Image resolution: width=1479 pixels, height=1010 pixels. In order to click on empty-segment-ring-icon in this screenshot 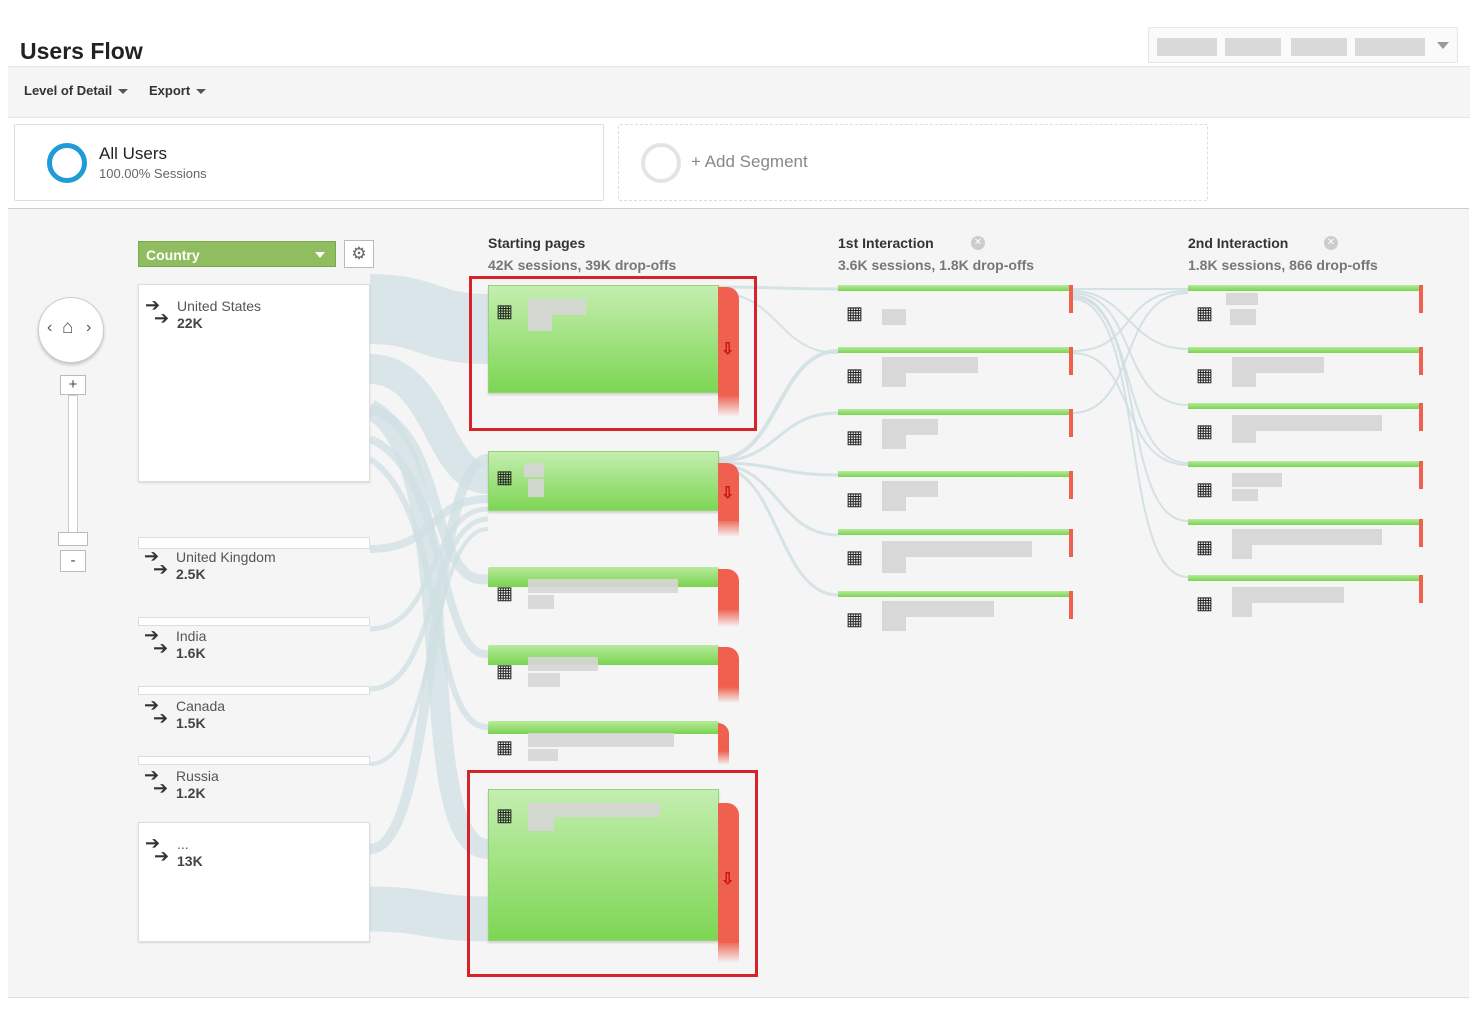, I will do `click(661, 163)`.